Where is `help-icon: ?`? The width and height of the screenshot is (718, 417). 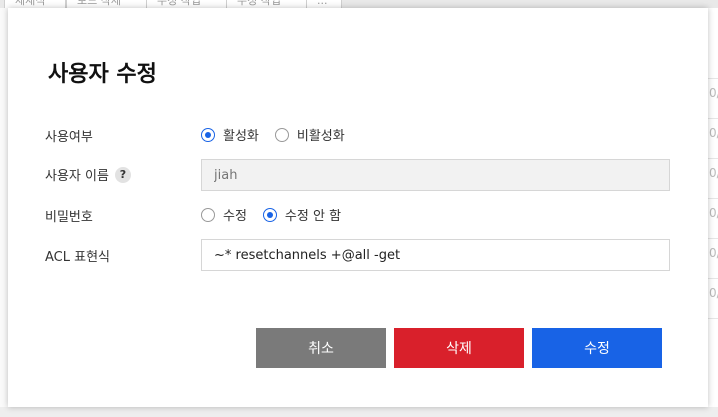 help-icon: ? is located at coordinates (122, 174).